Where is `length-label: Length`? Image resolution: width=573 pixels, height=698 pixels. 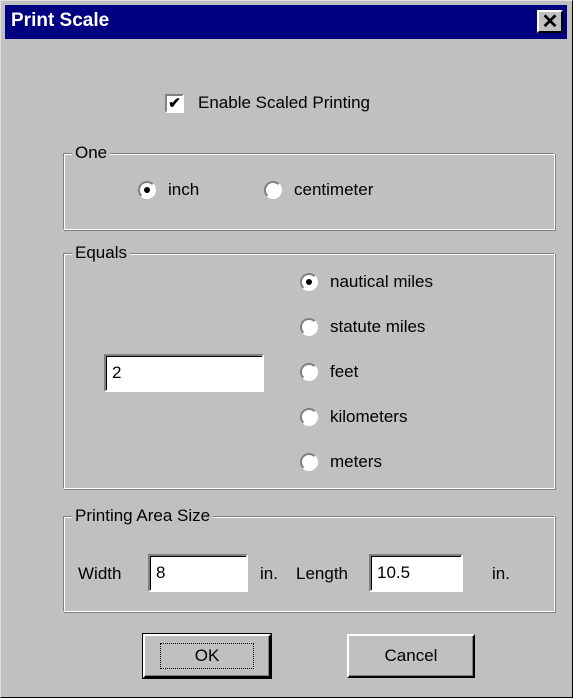 length-label: Length is located at coordinates (322, 573).